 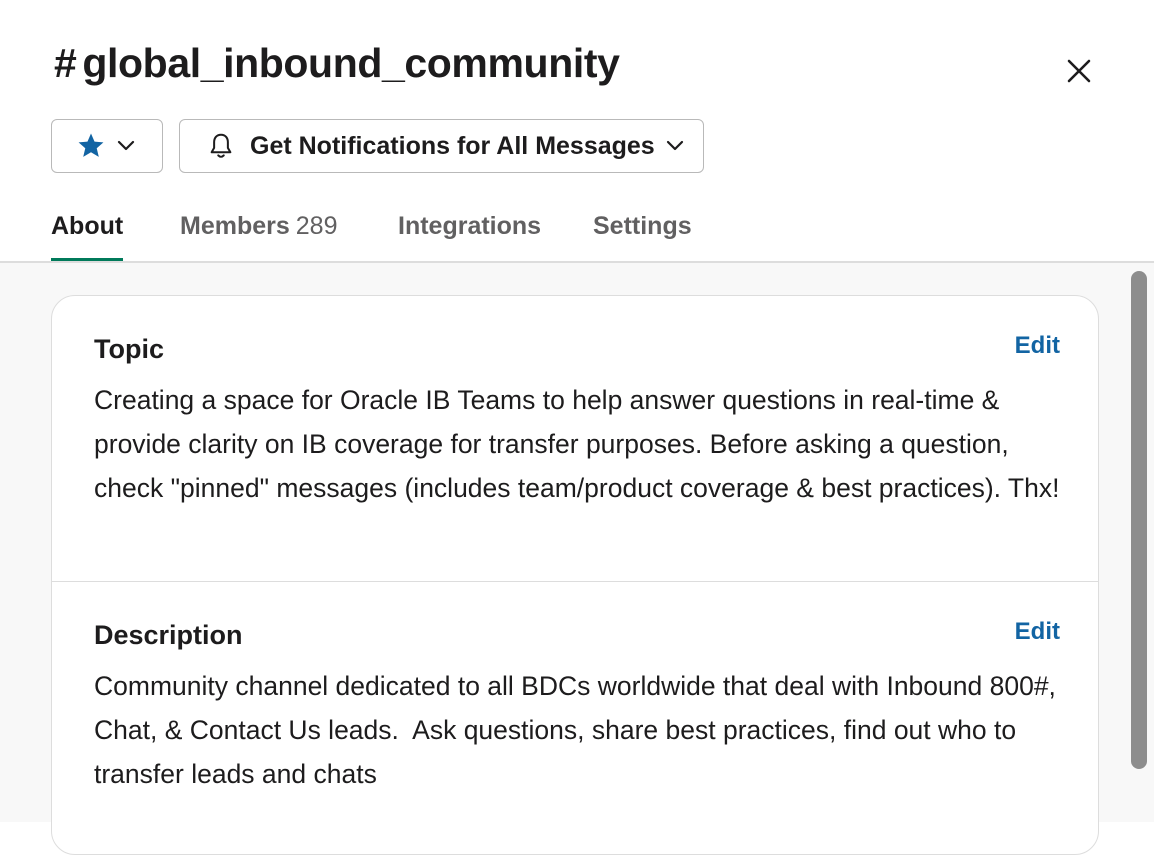 I want to click on channel-name: global_inbound_community, so click(x=351, y=63).